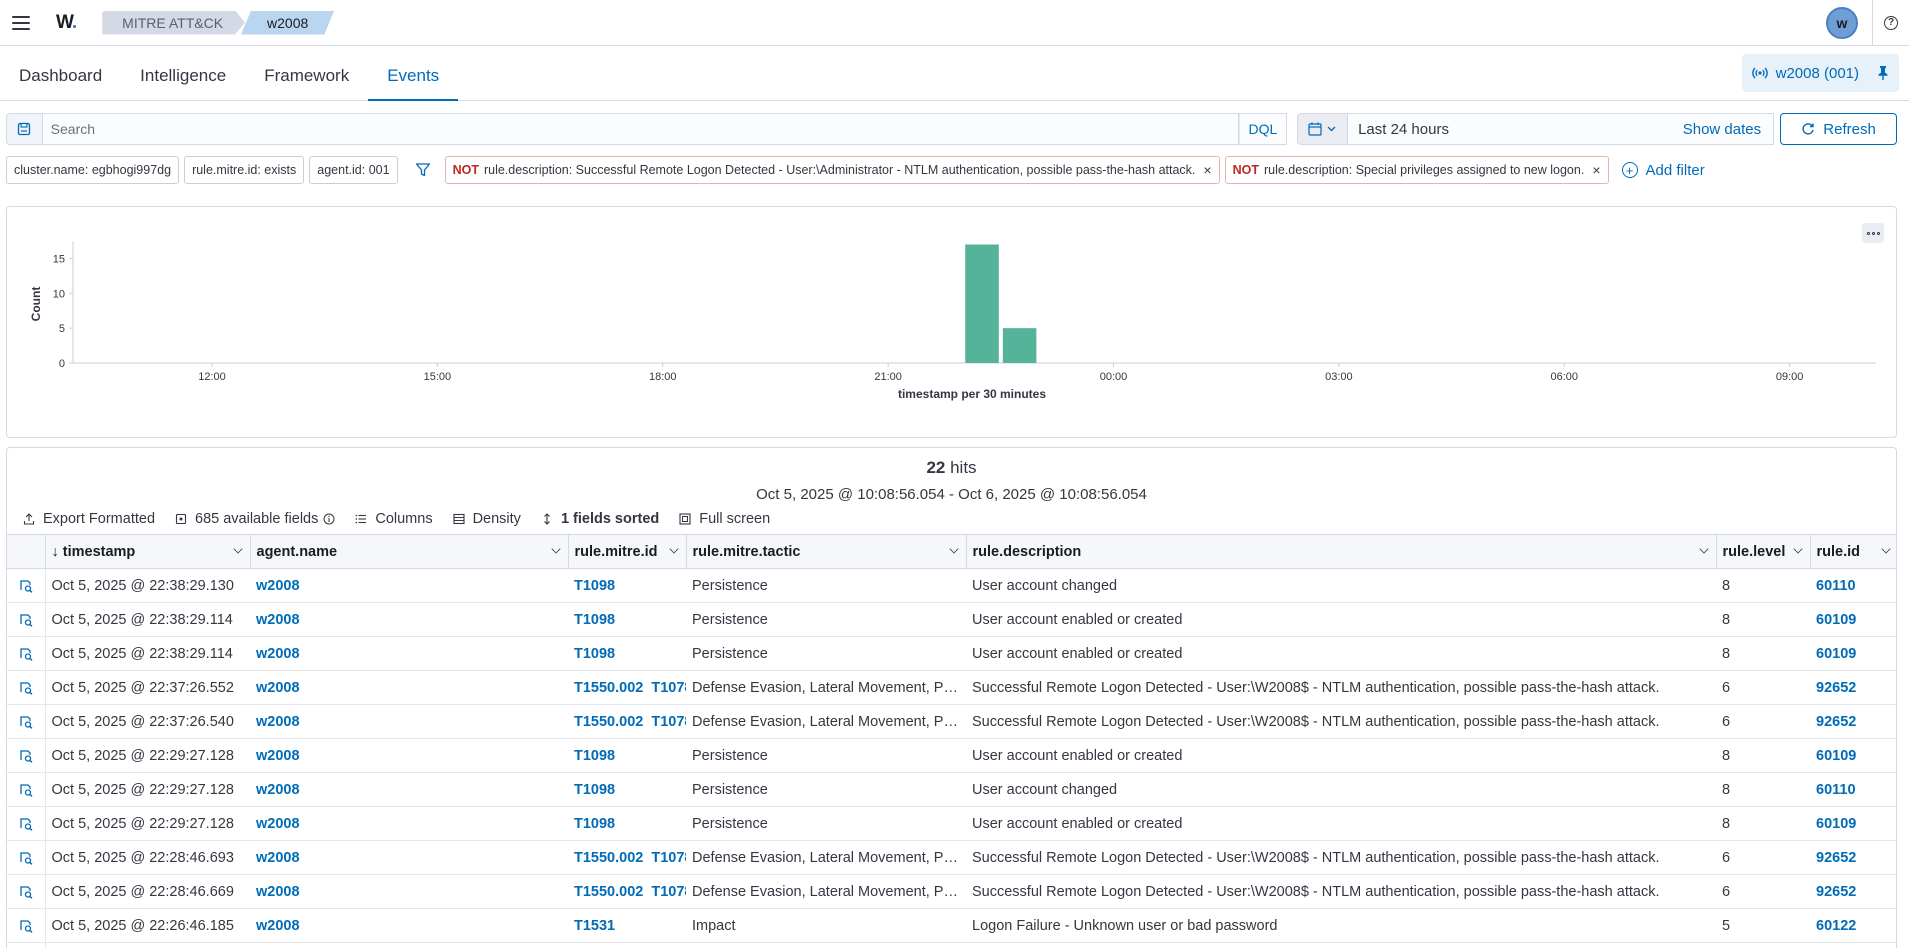 Image resolution: width=1909 pixels, height=948 pixels. I want to click on tab-dashboard: Dashboard, so click(60, 73).